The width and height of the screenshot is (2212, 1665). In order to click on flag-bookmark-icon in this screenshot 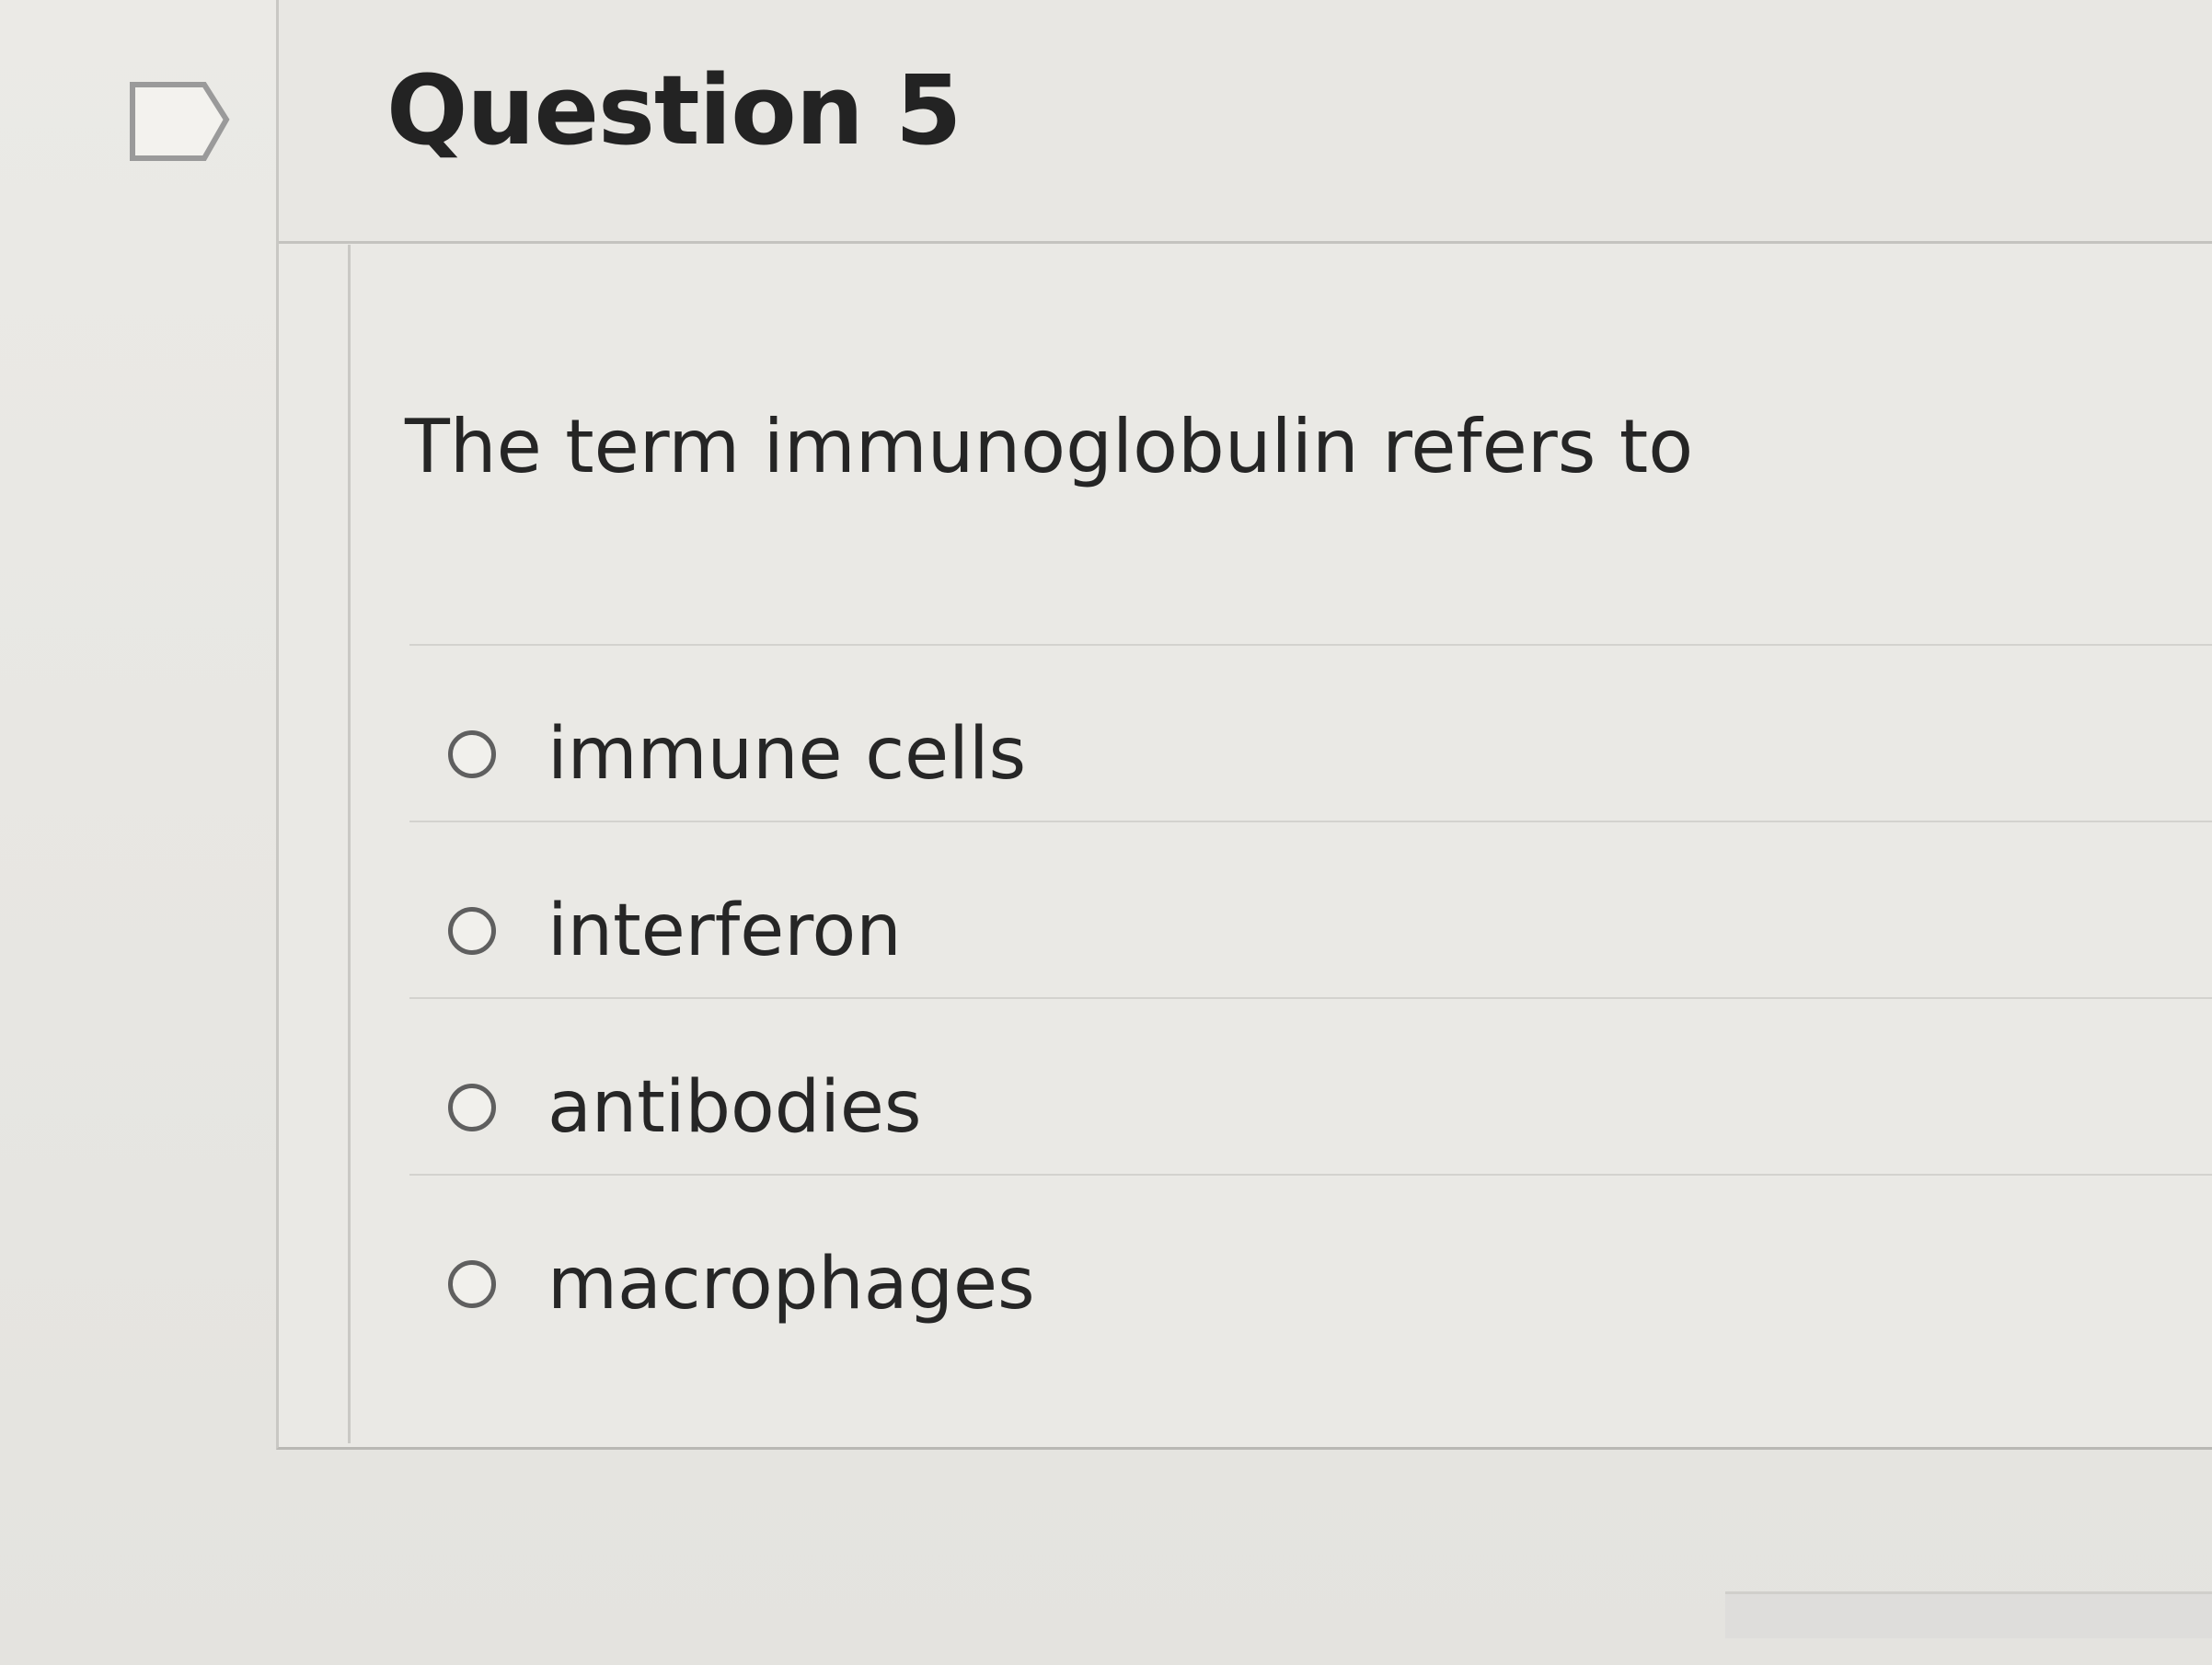, I will do `click(181, 121)`.